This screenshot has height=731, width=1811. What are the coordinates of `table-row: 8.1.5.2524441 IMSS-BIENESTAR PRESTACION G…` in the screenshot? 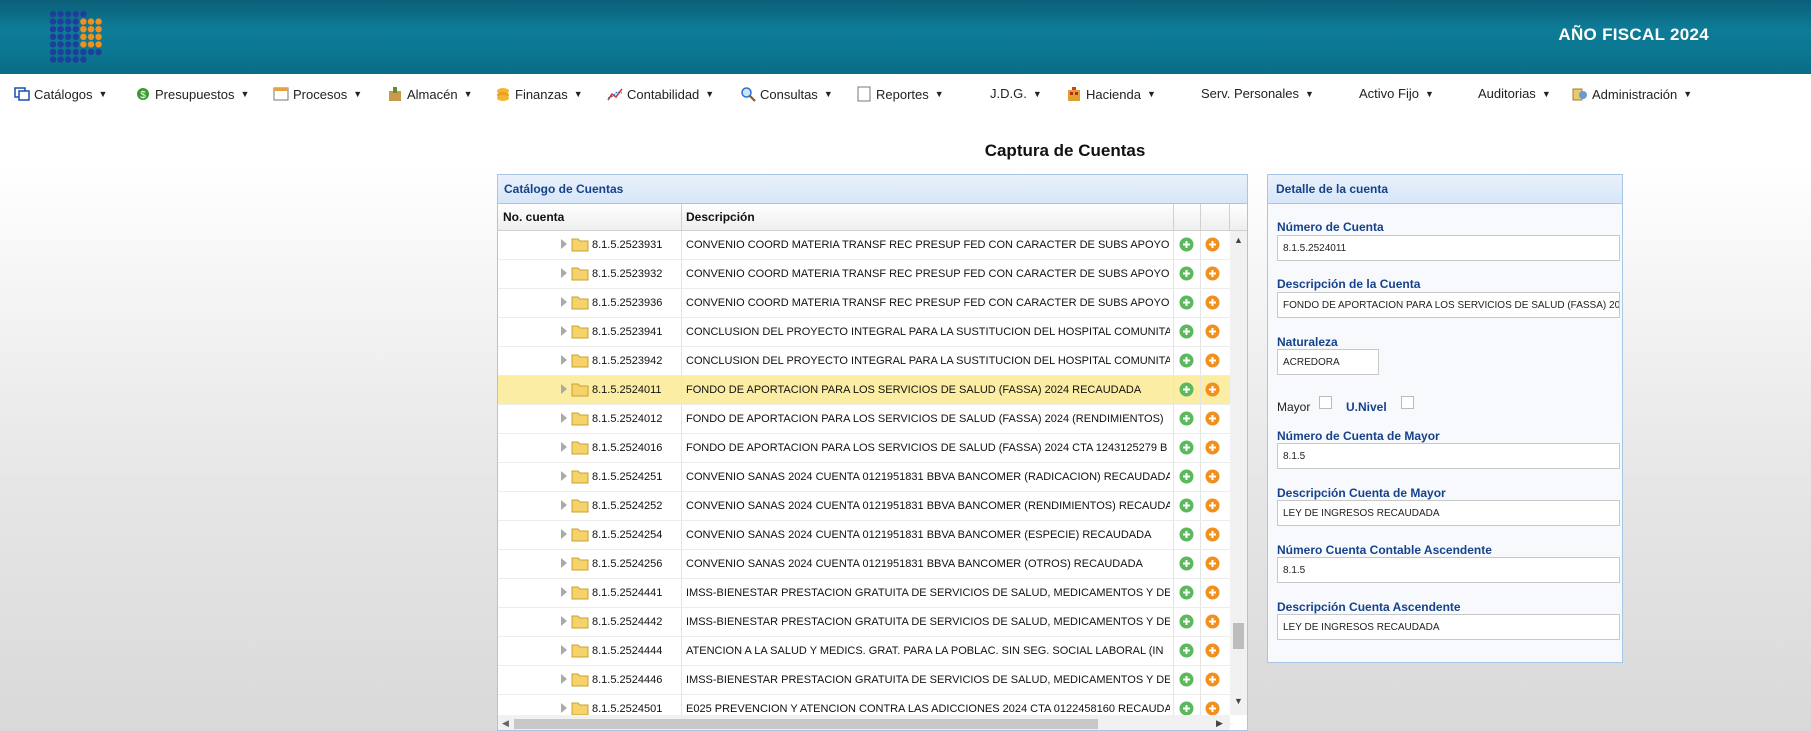 It's located at (865, 593).